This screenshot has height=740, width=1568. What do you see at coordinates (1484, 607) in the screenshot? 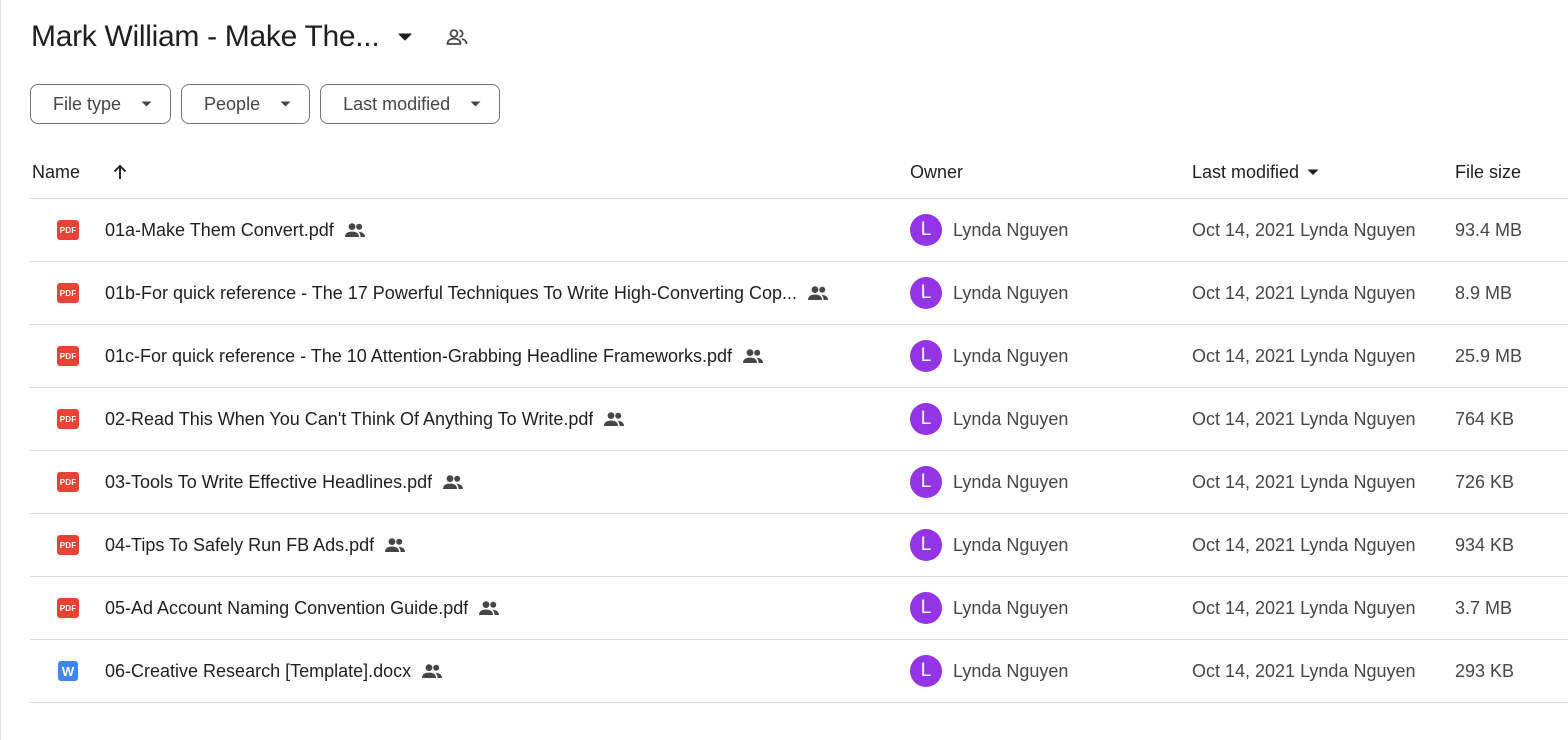
I see `file-size-cell: 3.7 MB` at bounding box center [1484, 607].